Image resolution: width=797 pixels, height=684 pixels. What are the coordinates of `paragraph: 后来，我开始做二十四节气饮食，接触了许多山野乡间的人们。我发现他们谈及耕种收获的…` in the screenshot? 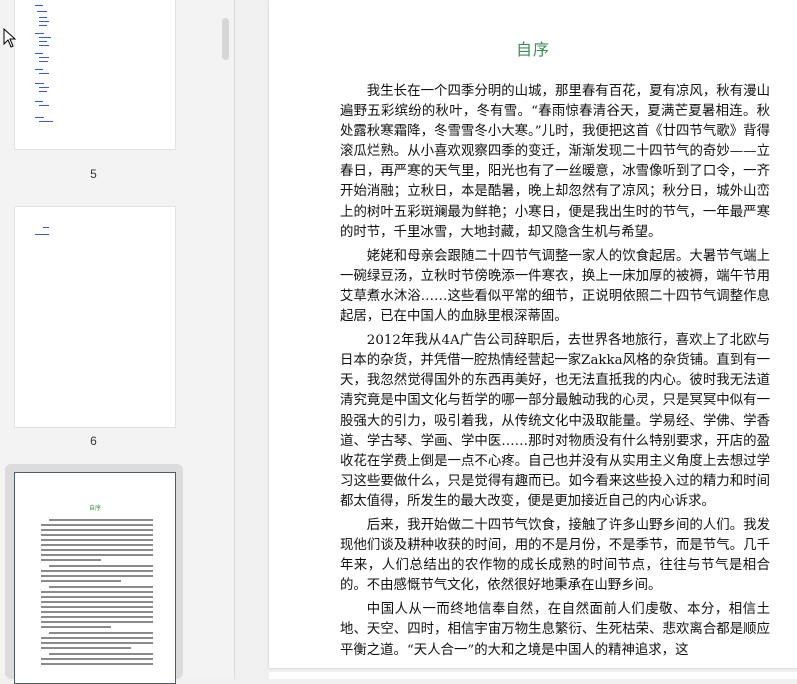 It's located at (555, 555).